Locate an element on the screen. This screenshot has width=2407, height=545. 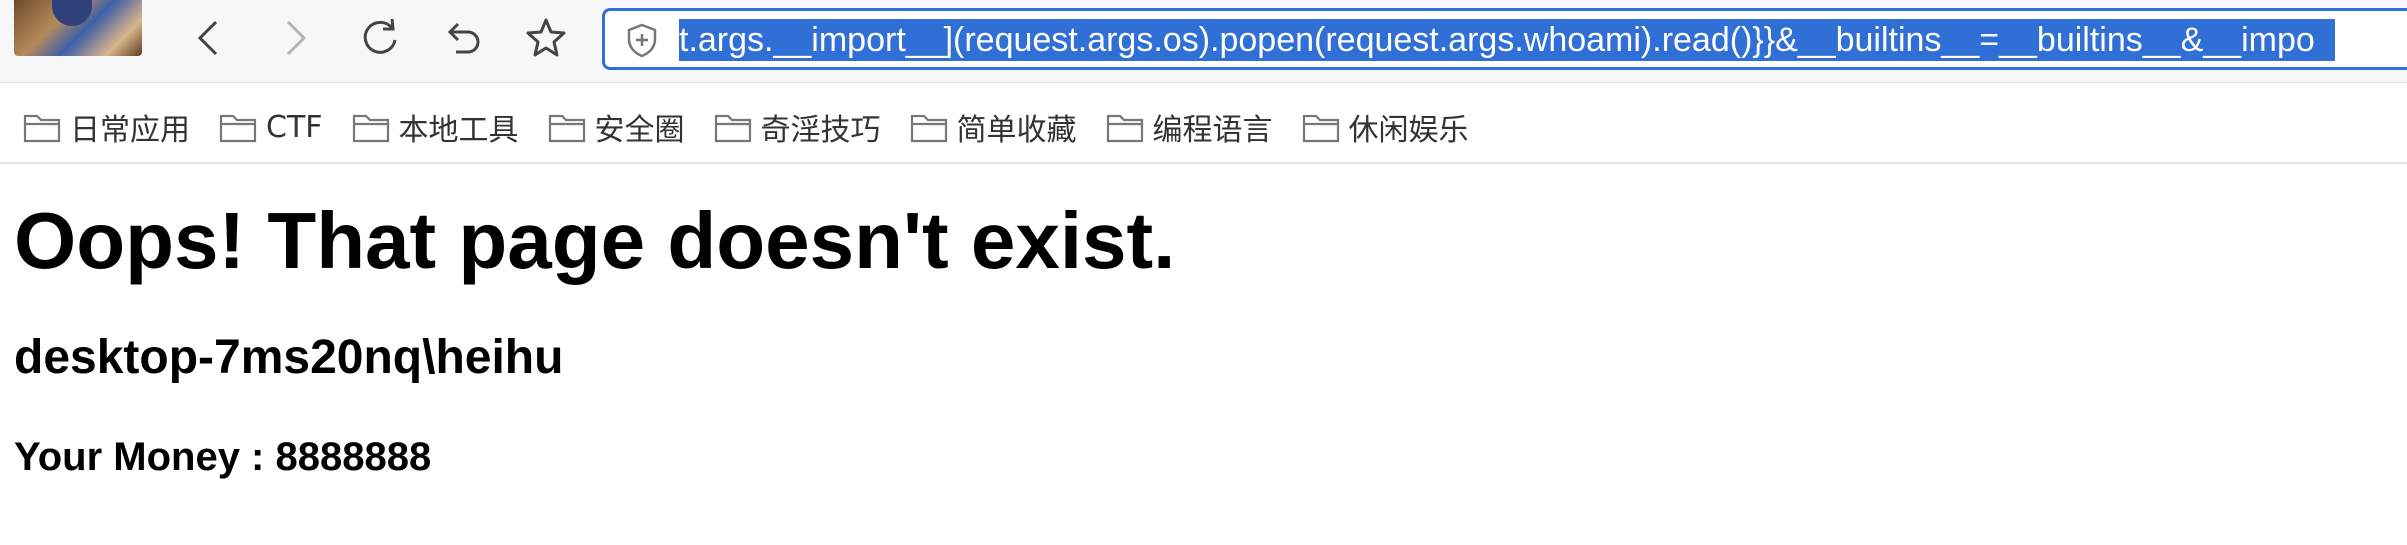
bookmarks-bar: 日常应用 CTF 本地工具 安全圈 奇淫技巧 简单收藏 编程语言 休闲娱乐 is located at coordinates (1203, 128).